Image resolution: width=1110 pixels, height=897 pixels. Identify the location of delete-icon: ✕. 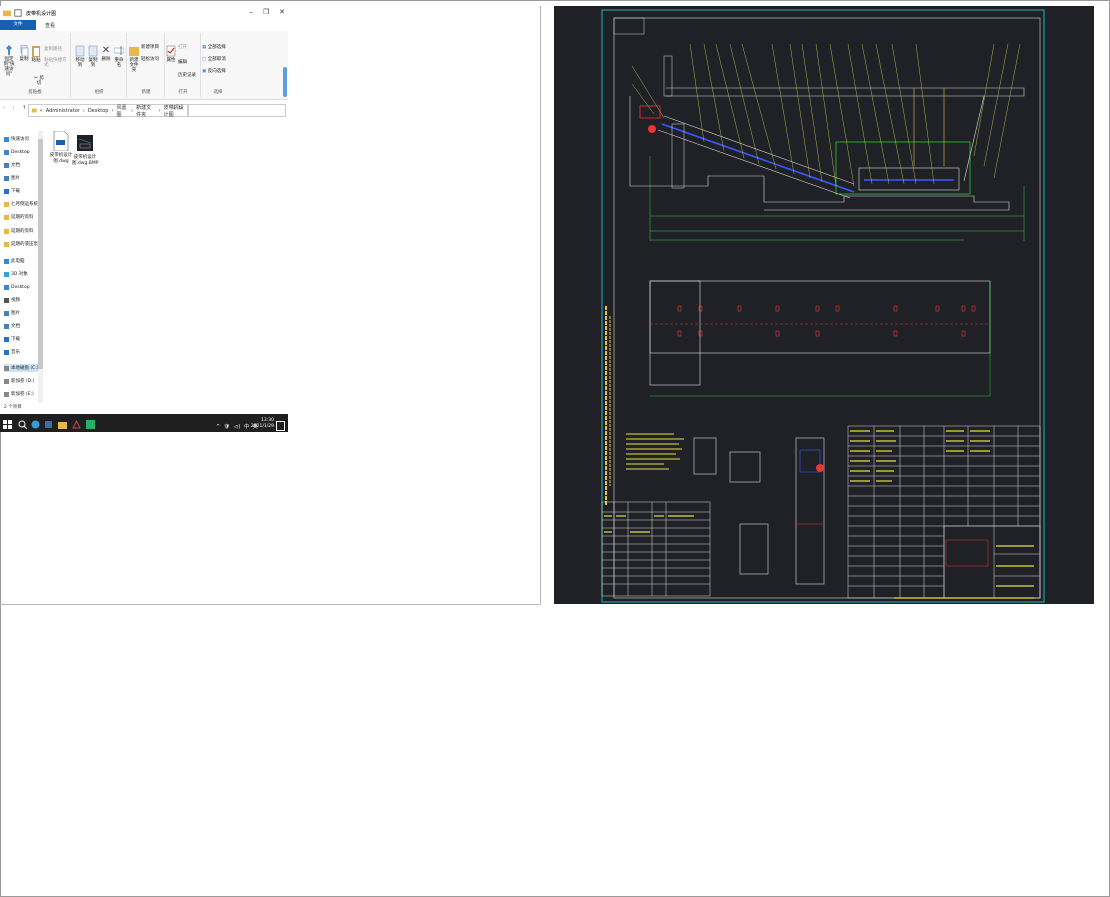
(106, 50).